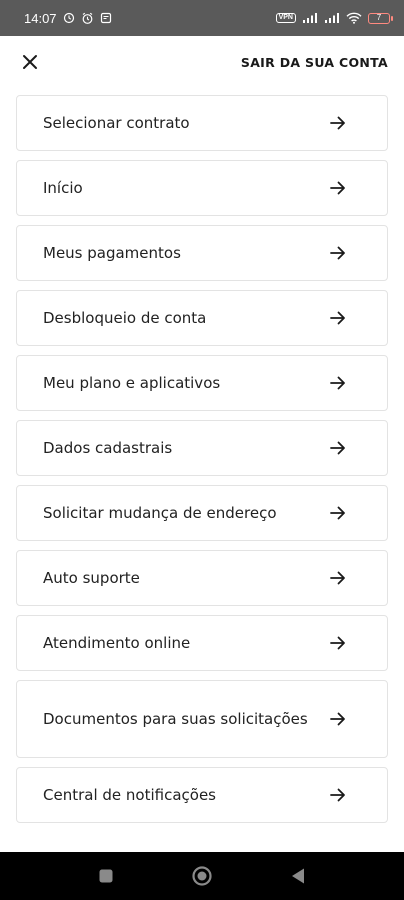 This screenshot has height=900, width=404. What do you see at coordinates (202, 18) in the screenshot?
I see `status-bar: 14:07 VPN 7` at bounding box center [202, 18].